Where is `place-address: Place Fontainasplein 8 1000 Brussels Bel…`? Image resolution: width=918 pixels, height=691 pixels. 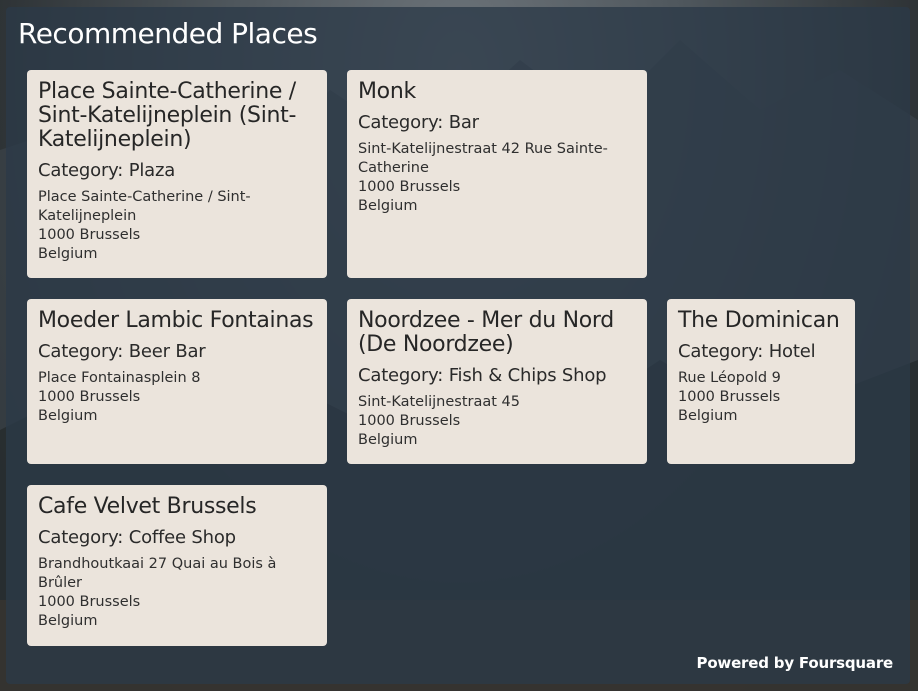 place-address: Place Fontainasplein 8 1000 Brussels Bel… is located at coordinates (177, 397).